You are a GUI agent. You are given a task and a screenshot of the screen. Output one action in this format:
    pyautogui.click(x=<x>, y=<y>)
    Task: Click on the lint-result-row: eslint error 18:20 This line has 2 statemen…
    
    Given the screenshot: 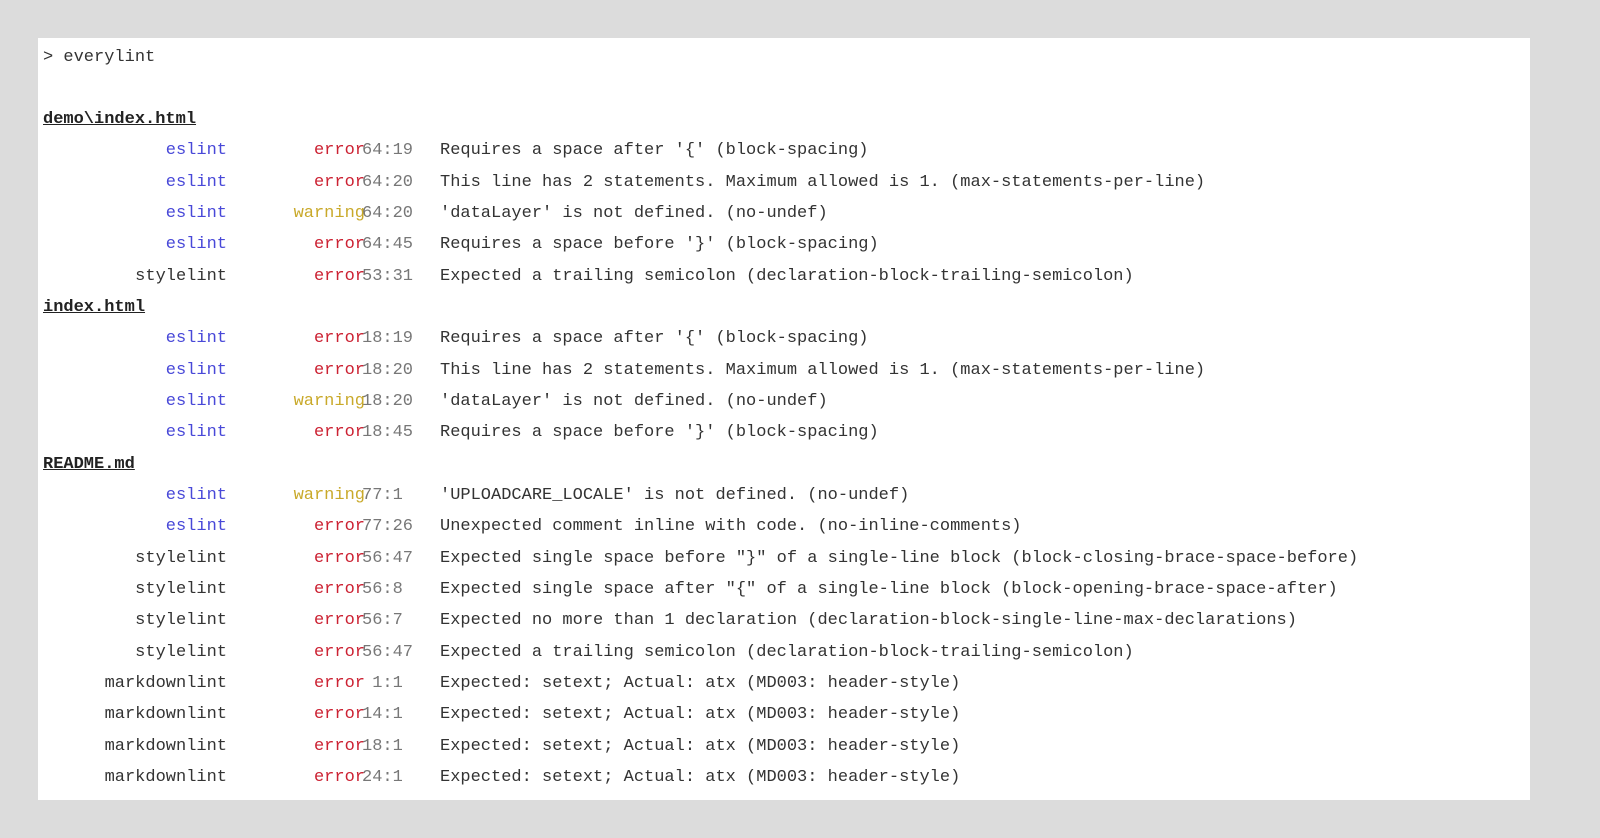 What is the action you would take?
    pyautogui.click(x=783, y=370)
    